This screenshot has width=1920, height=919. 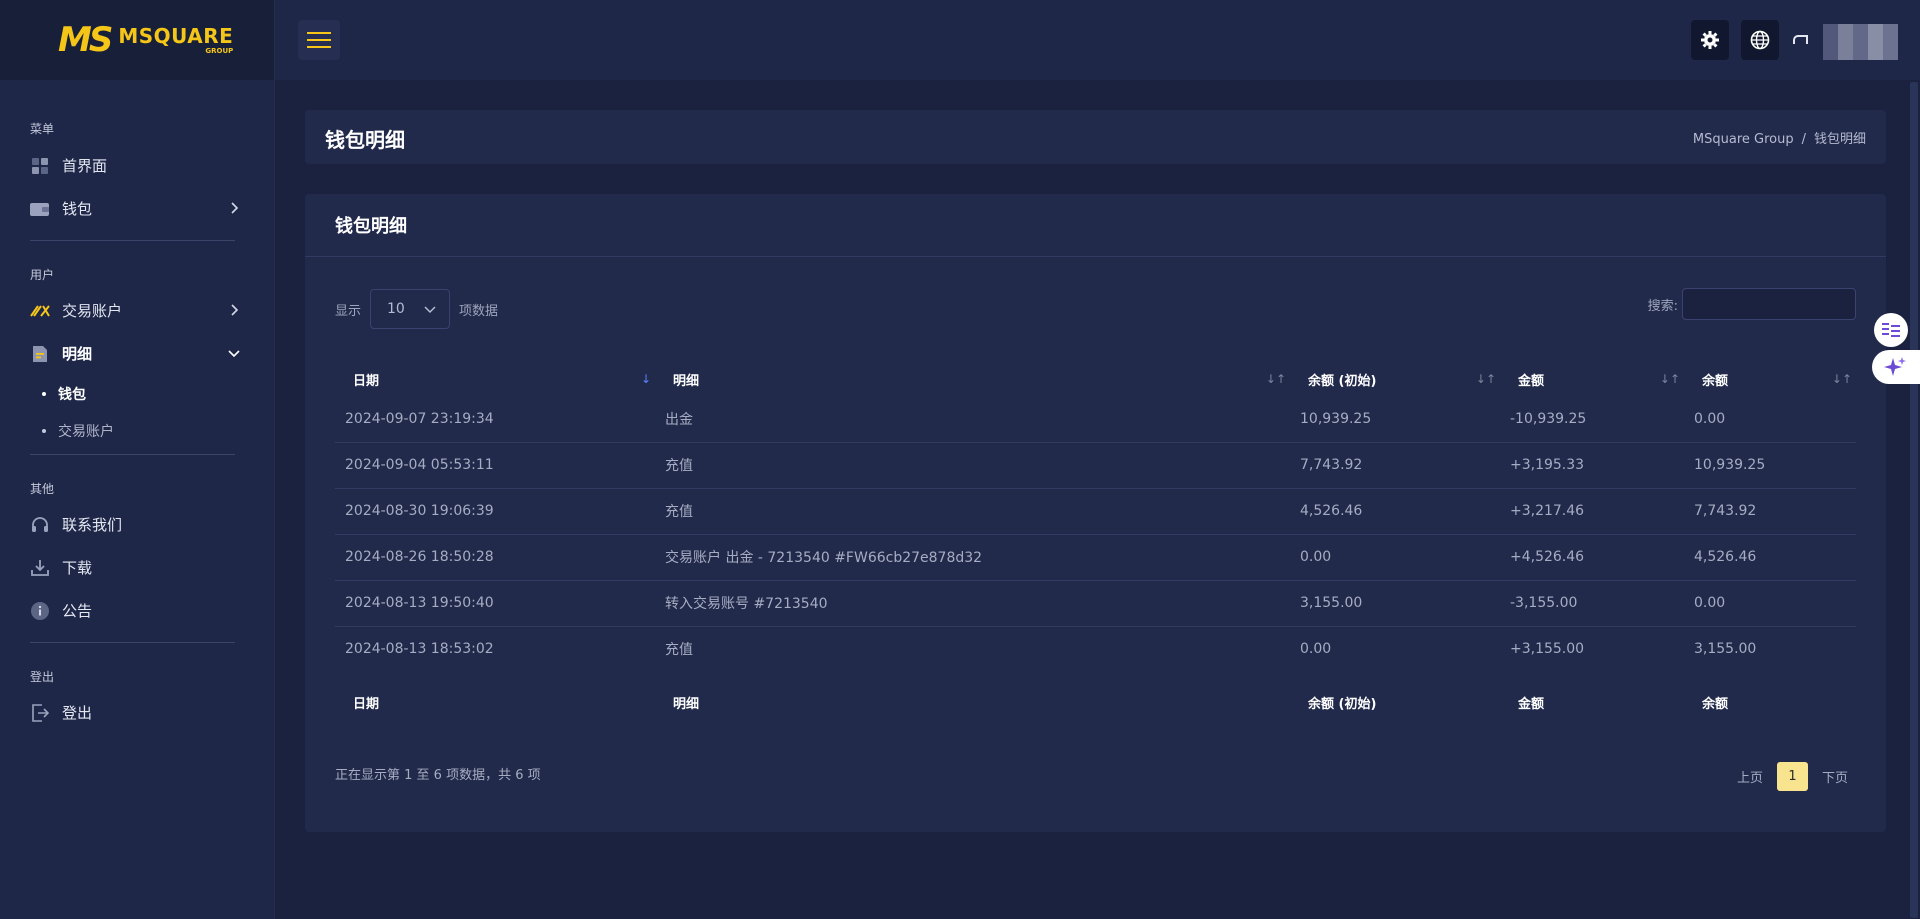 I want to click on breadcrumb: MSquare Group / 钱包明细, so click(x=1779, y=137).